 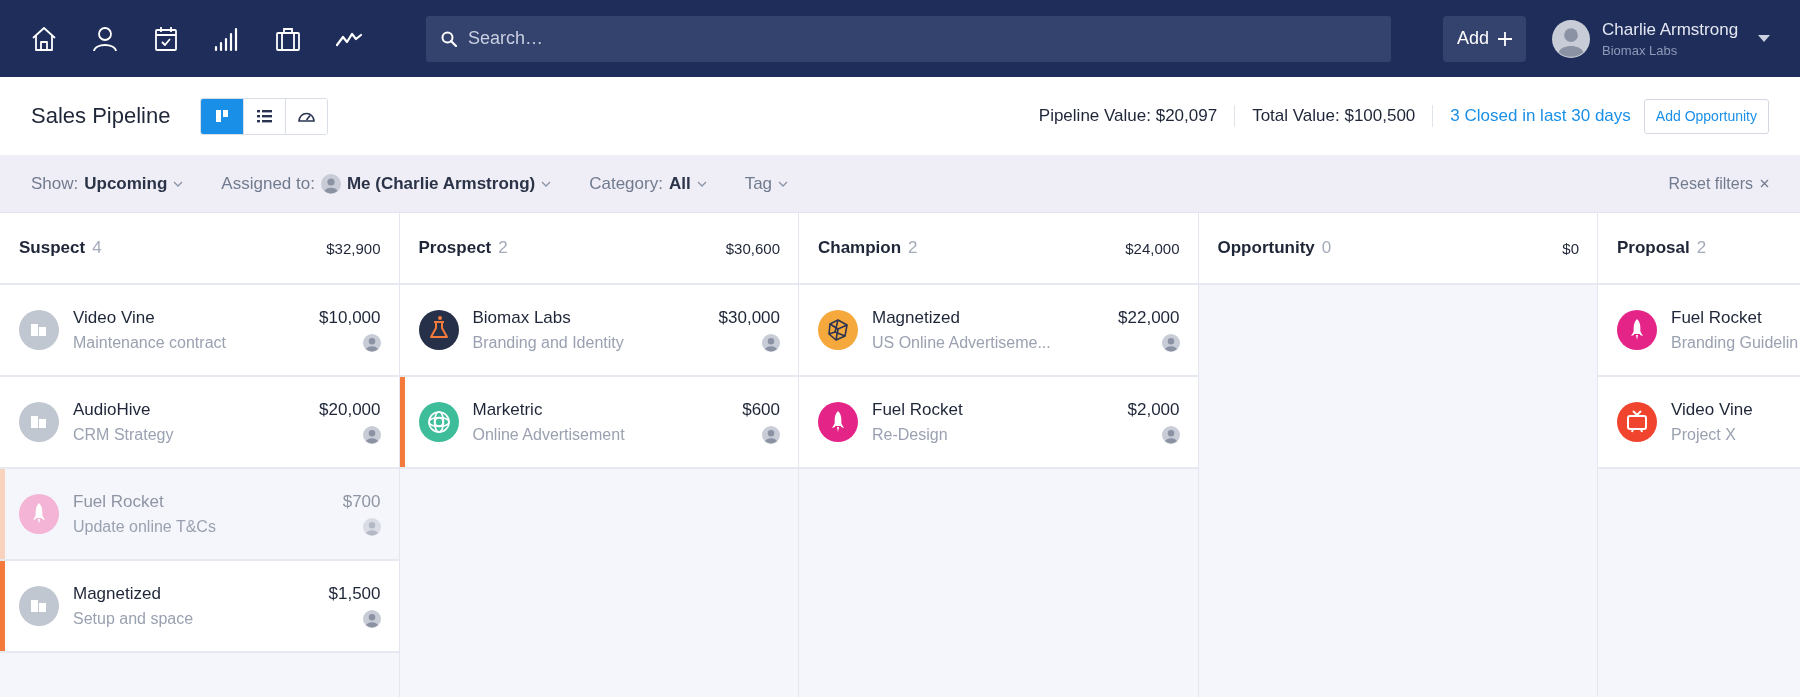 I want to click on person-icon, so click(x=105, y=38).